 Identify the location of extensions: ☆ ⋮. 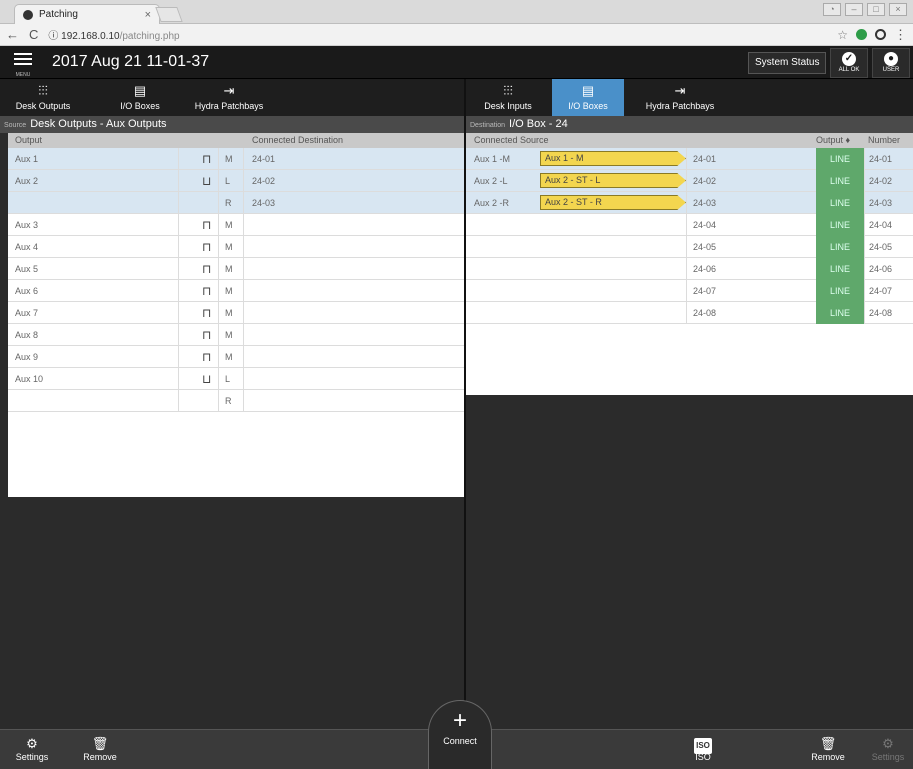
(872, 35).